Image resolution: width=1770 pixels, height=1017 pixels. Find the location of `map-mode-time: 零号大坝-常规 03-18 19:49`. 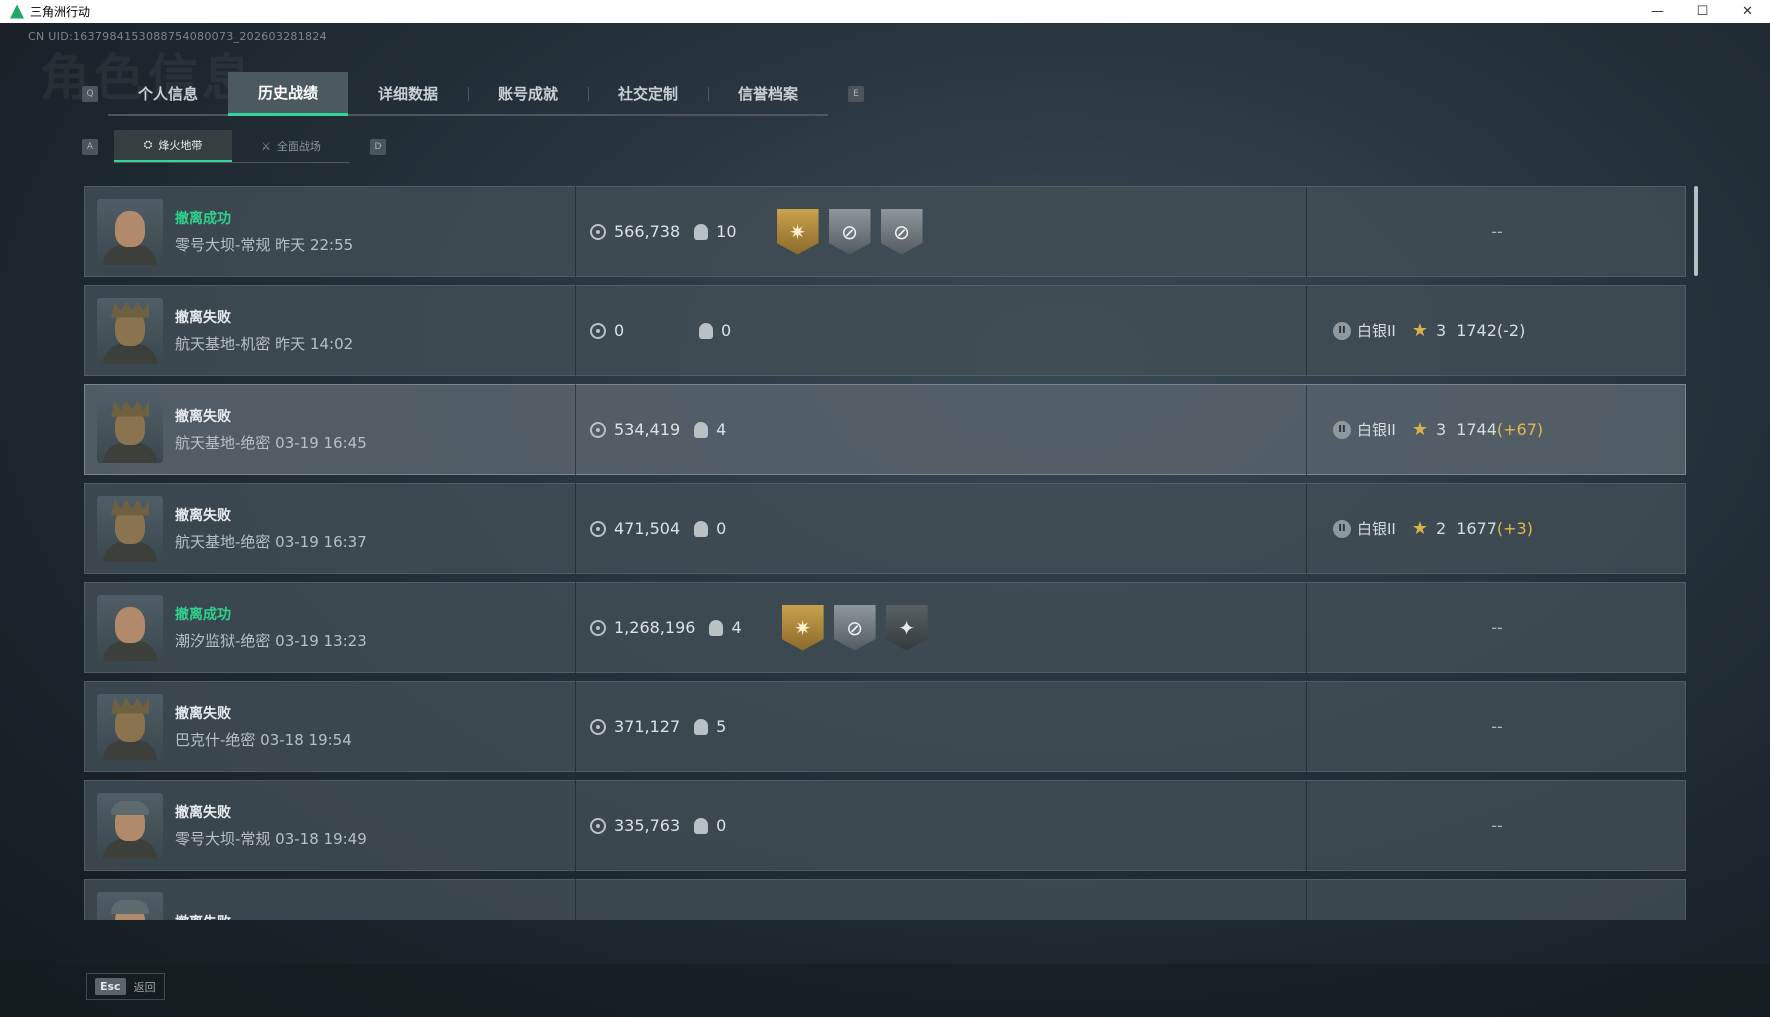

map-mode-time: 零号大坝-常规 03-18 19:49 is located at coordinates (271, 839).